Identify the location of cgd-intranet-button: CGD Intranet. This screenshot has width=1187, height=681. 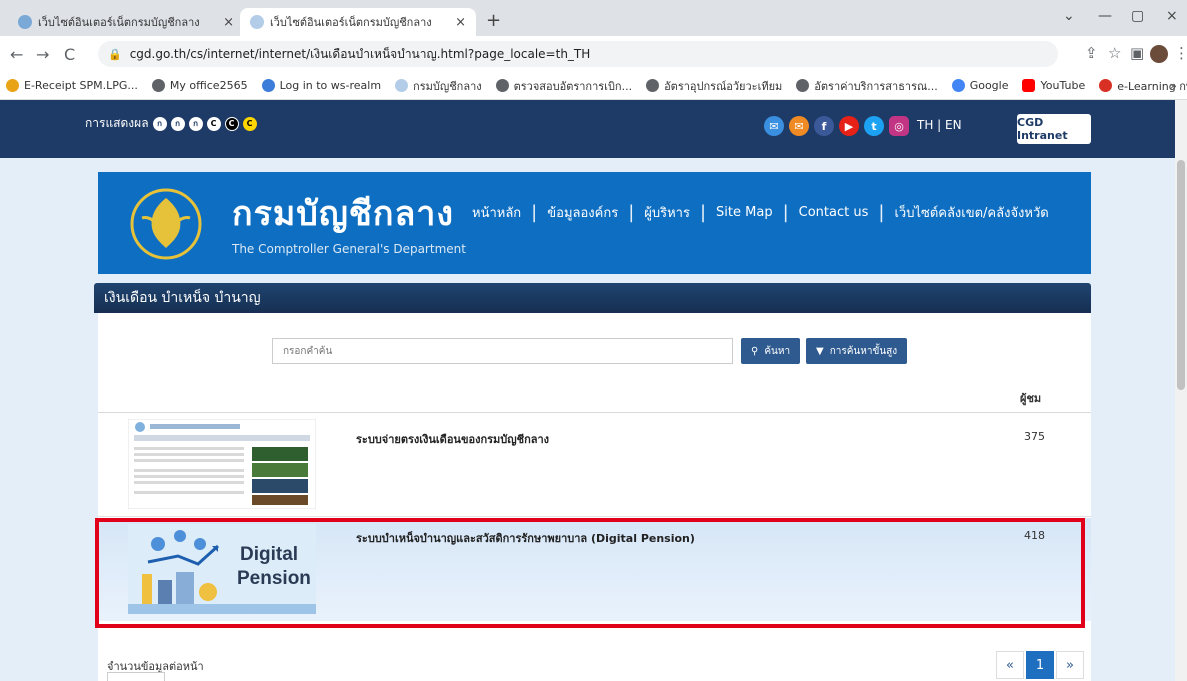
(1054, 129).